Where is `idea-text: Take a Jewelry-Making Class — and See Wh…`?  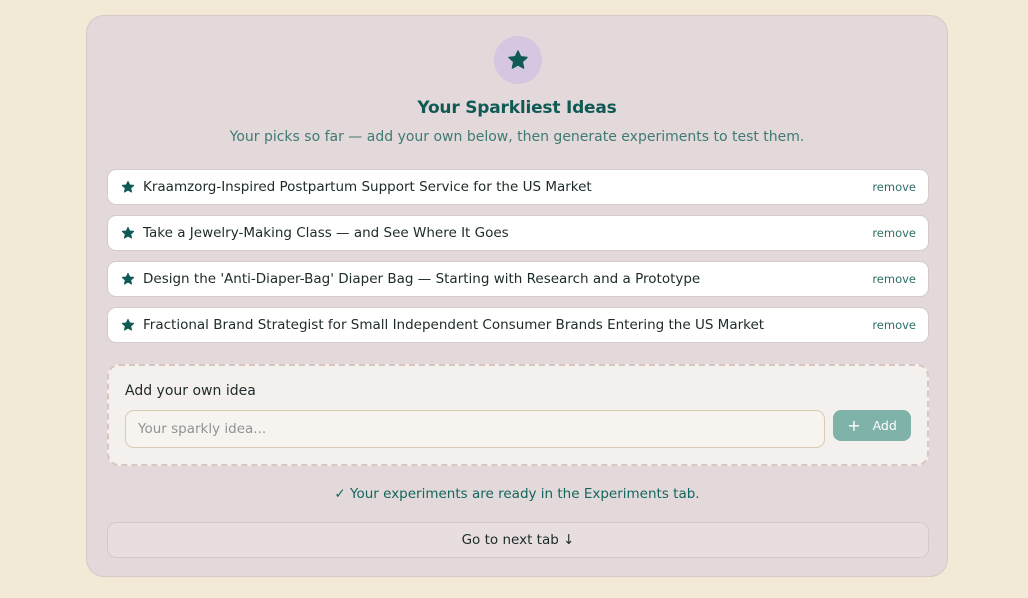 idea-text: Take a Jewelry-Making Class — and See Wh… is located at coordinates (326, 233).